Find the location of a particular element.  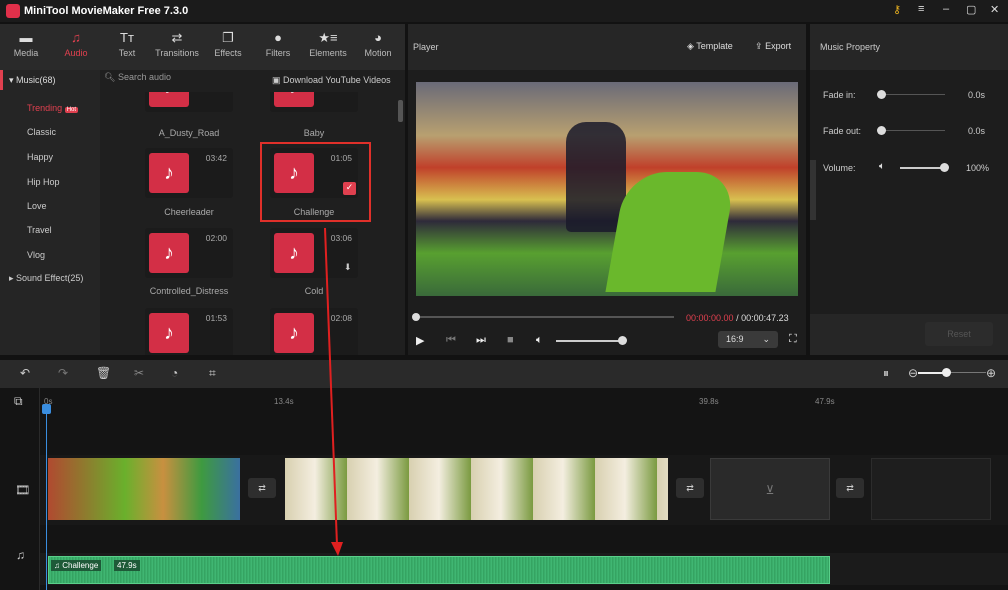

drag-arrow is located at coordinates (333, 391).